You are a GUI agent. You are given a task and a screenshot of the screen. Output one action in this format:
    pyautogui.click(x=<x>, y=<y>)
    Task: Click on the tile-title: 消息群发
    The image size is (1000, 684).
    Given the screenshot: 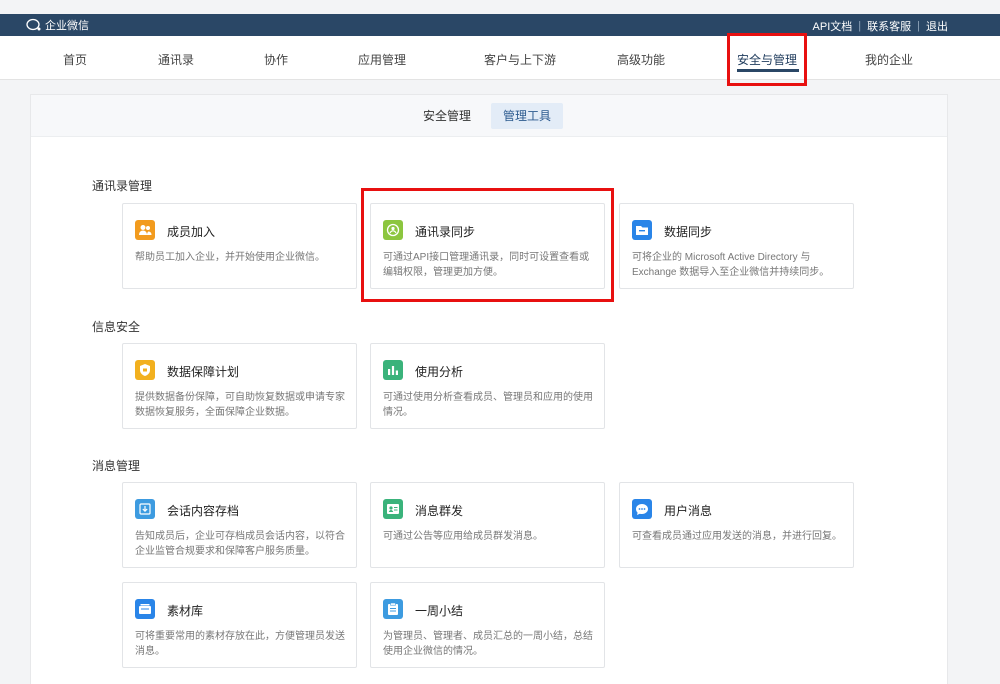 What is the action you would take?
    pyautogui.click(x=439, y=511)
    